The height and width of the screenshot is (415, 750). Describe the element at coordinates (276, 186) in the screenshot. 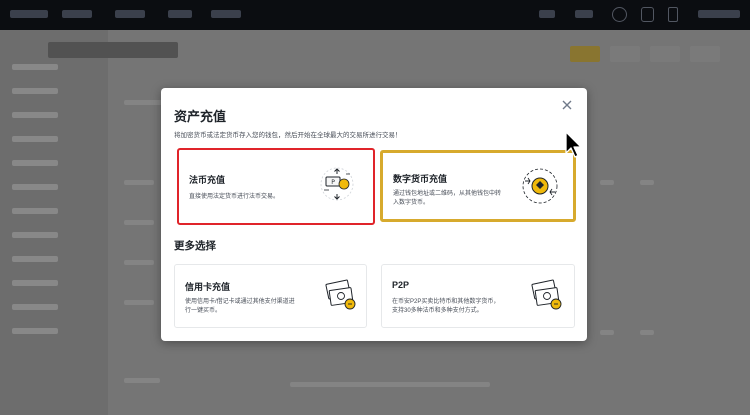

I see `fiat-deposit-card: 法币充值 直接使用法定货币进行法币交易。 P` at that location.